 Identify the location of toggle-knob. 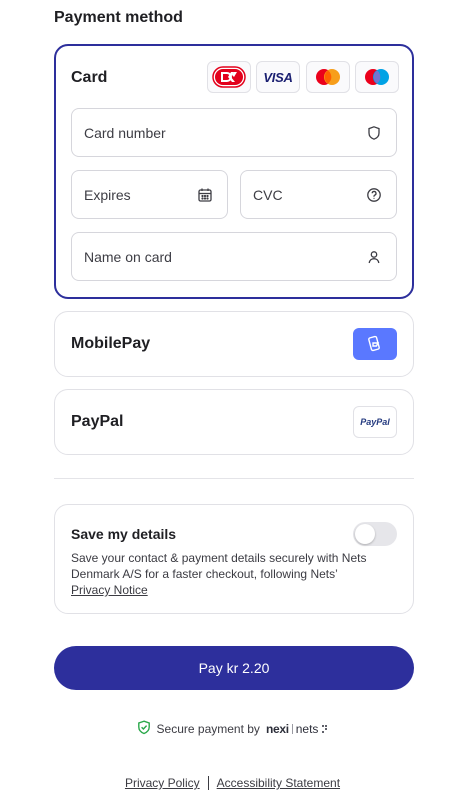
(365, 534).